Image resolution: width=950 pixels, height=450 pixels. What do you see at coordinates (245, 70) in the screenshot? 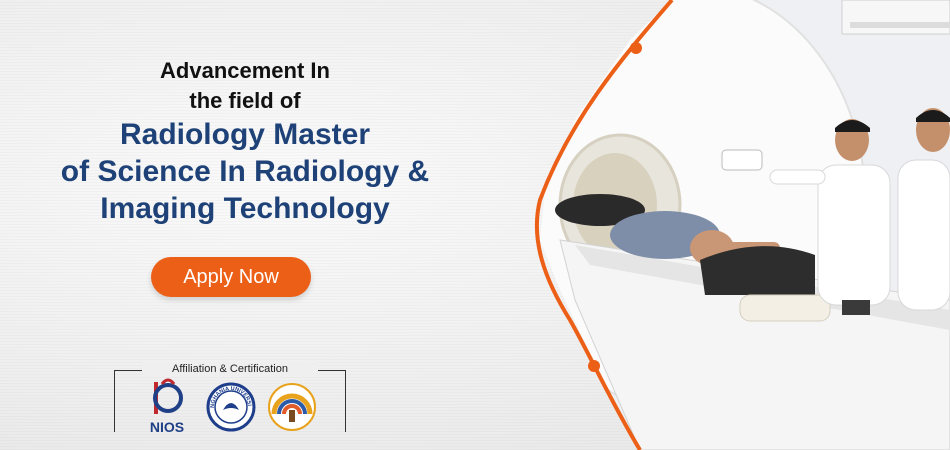
I see `headline-line-1: Advancement In` at bounding box center [245, 70].